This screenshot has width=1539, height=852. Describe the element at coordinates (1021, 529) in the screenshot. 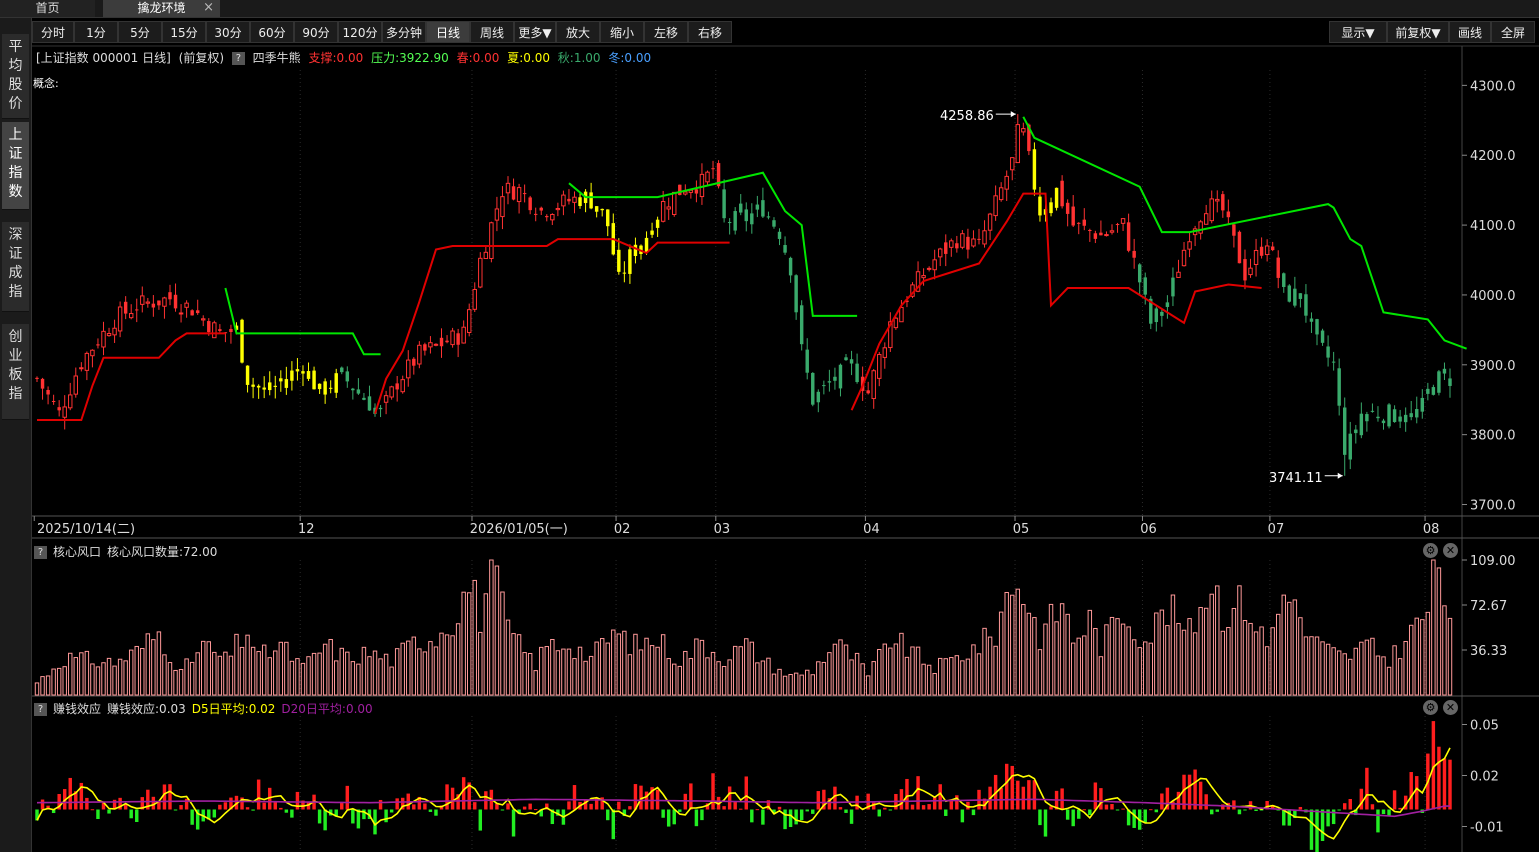

I see `x-tick-label: 05` at that location.